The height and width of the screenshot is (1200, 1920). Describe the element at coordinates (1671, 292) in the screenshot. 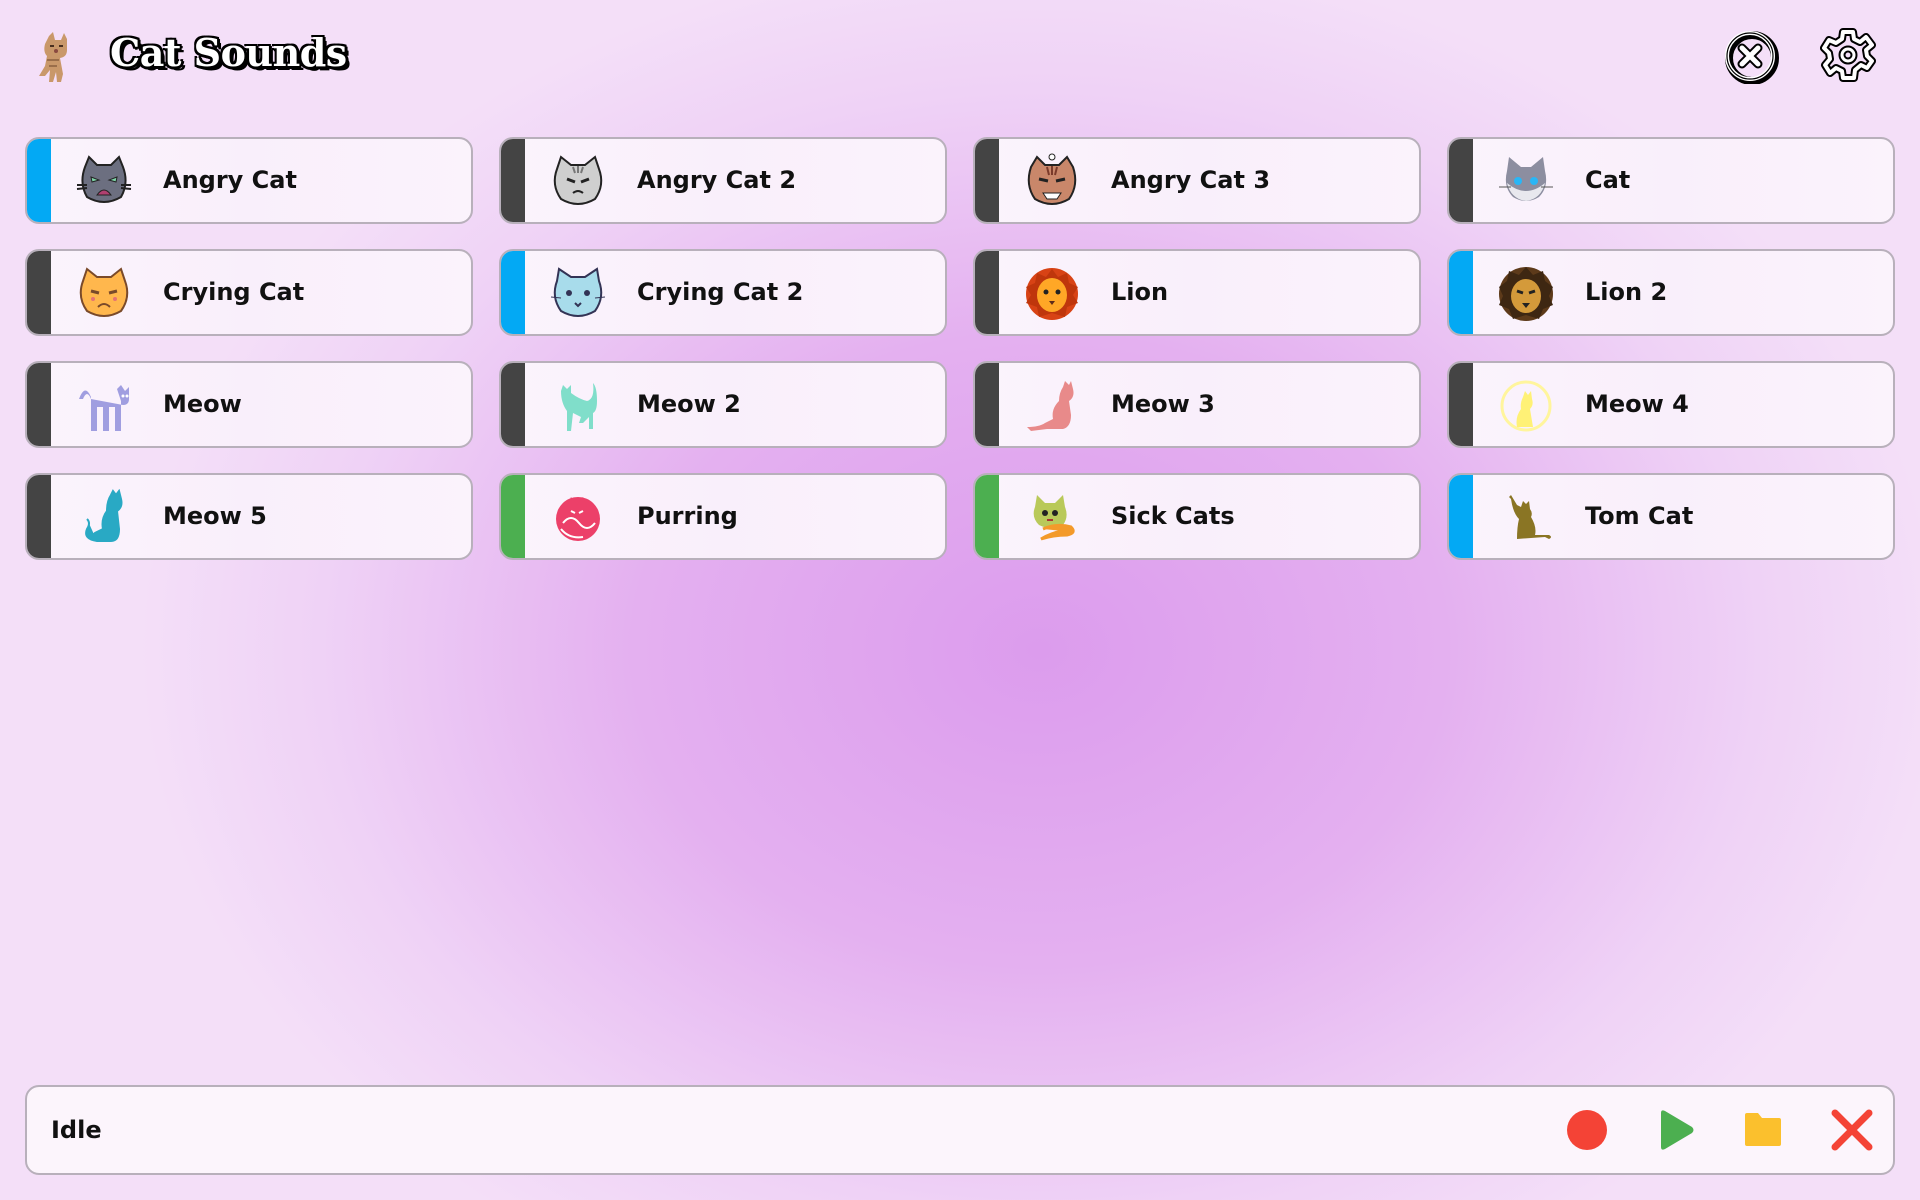

I see `sound-button: Lion 2` at that location.